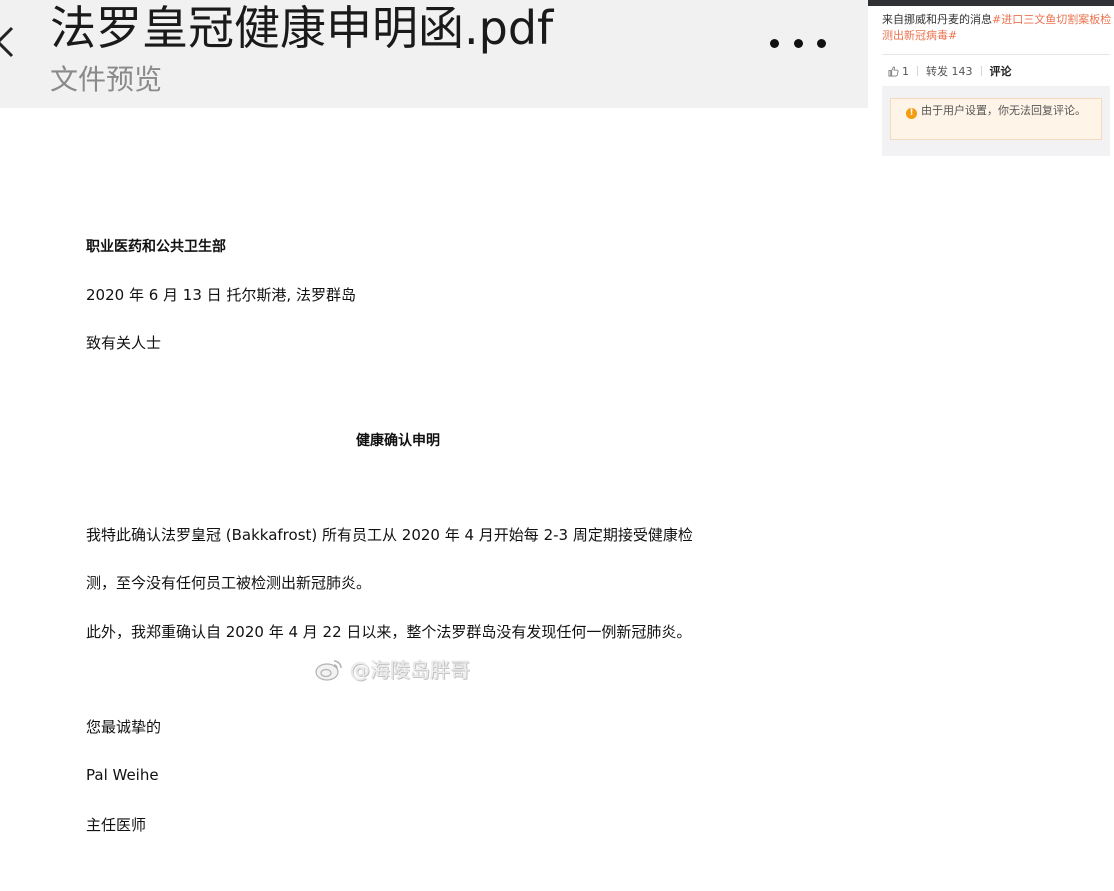 The width and height of the screenshot is (1114, 891). Describe the element at coordinates (221, 295) in the screenshot. I see `letter-date-place: 2020 年 6 月 13 日 托尔斯港, 法罗群岛` at that location.